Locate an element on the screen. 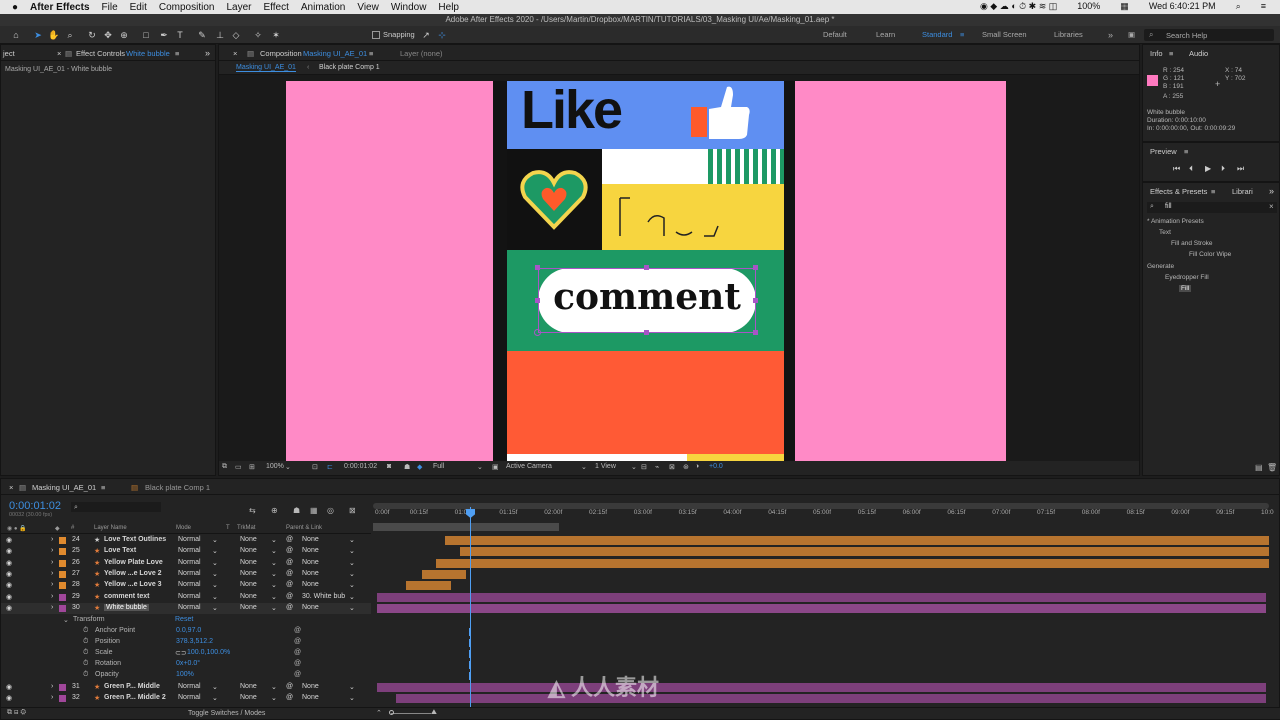 This screenshot has height=720, width=1280. composition-tab: Composition is located at coordinates (281, 53).